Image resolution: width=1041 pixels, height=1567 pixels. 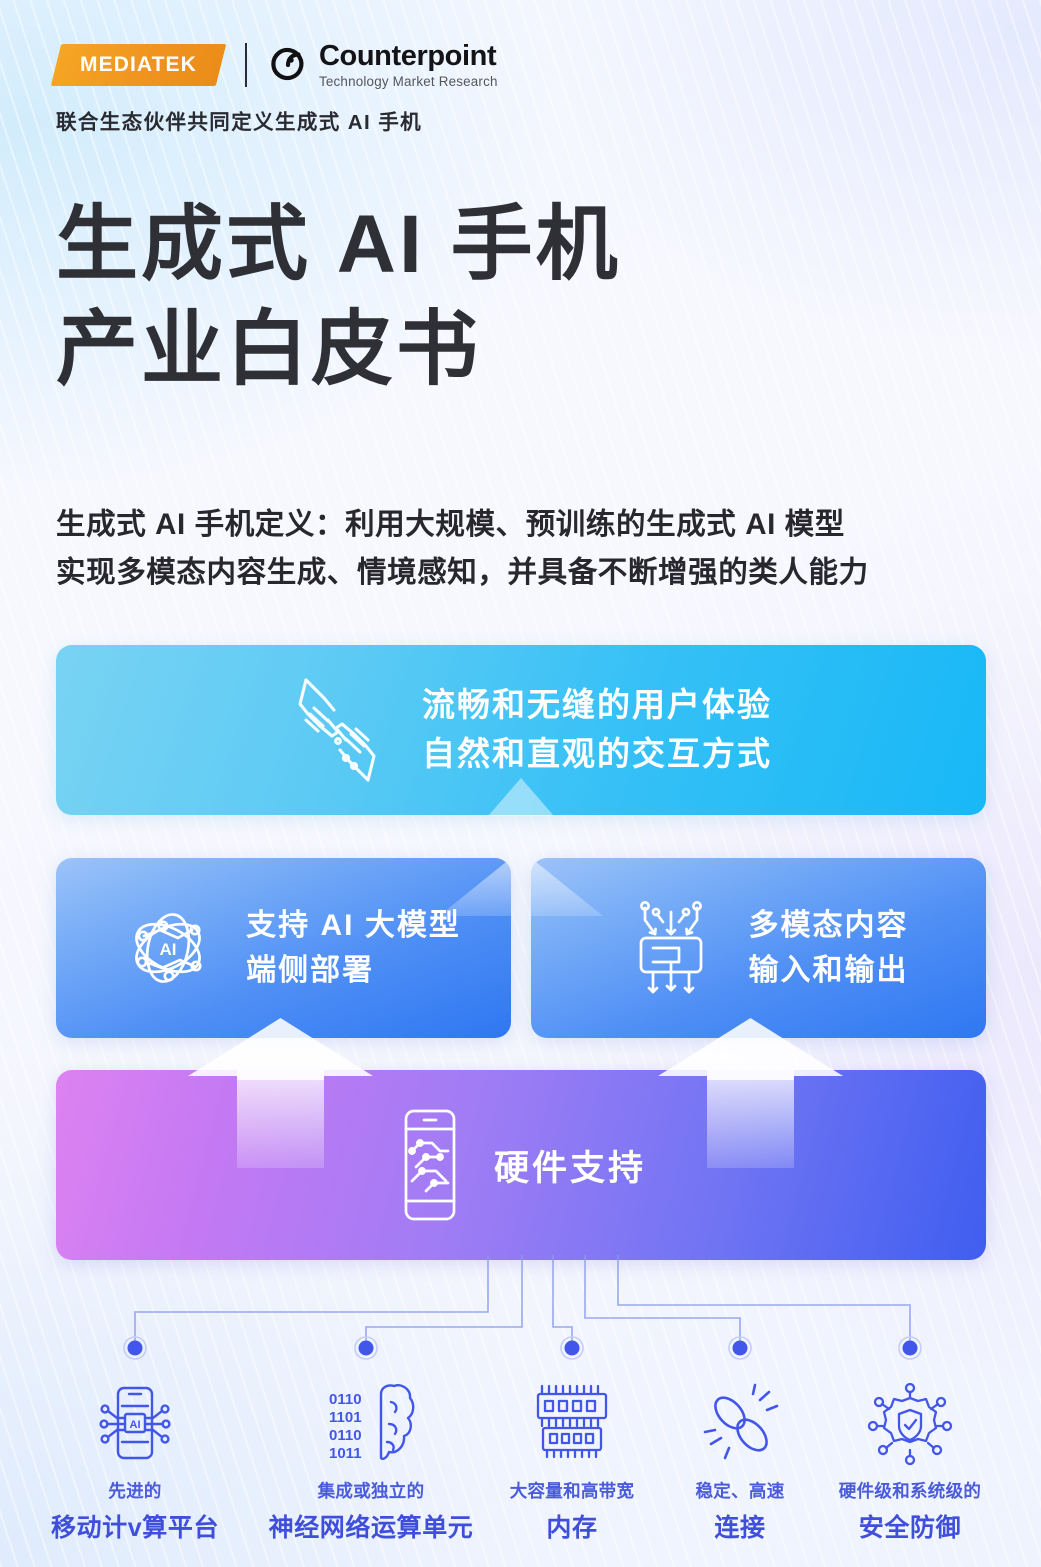 I want to click on card-user-experience-text: 流畅和无缝的用户体验 自然和直观的交互方式, so click(x=597, y=730).